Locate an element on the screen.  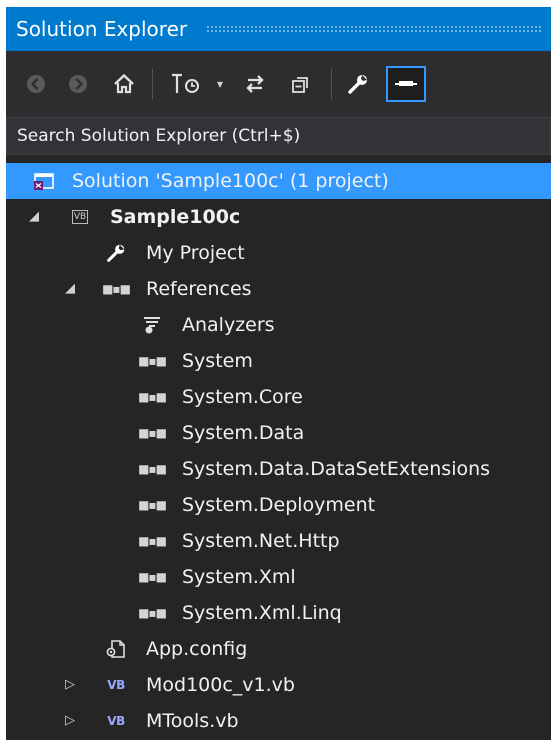
collapse-all-button is located at coordinates (301, 84).